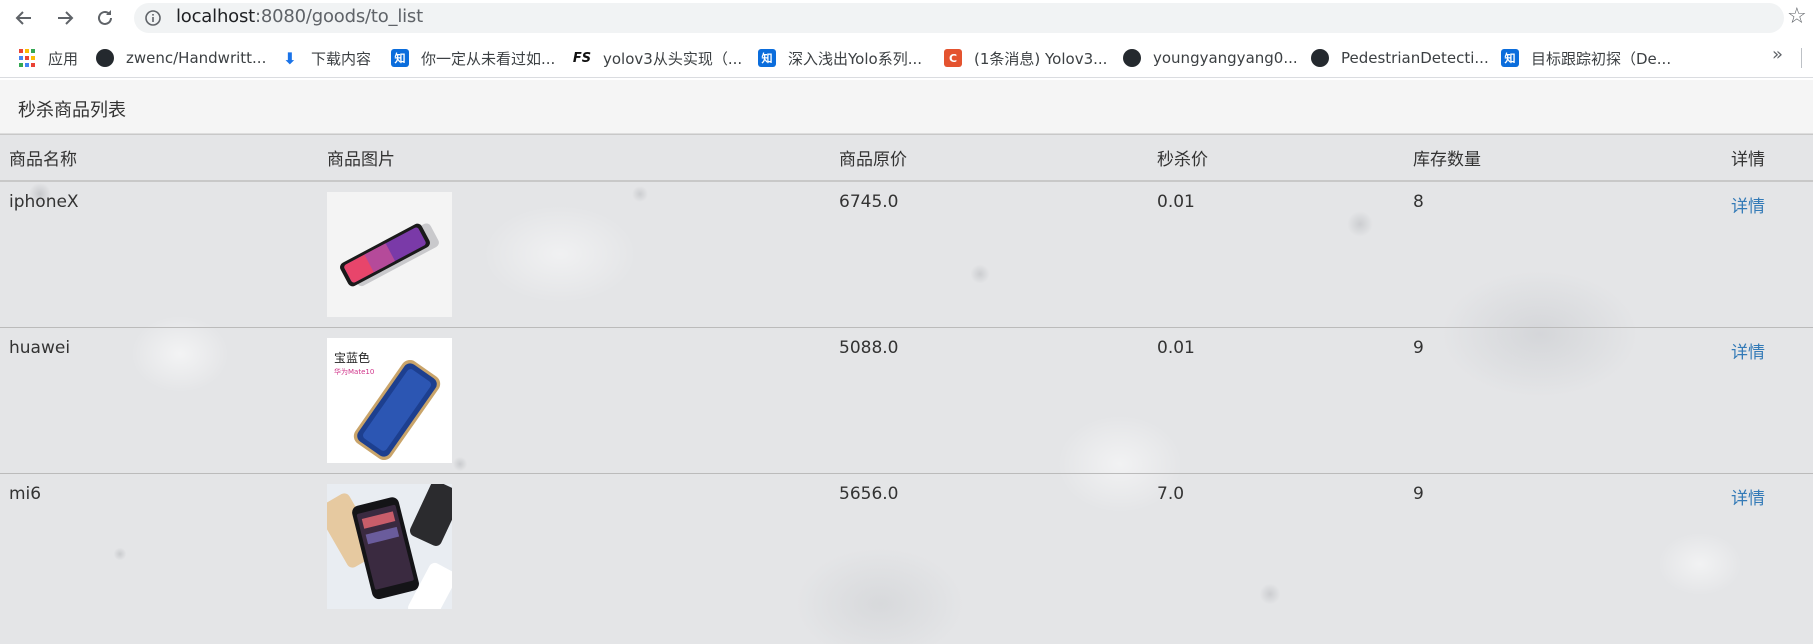  What do you see at coordinates (1418, 202) in the screenshot?
I see `stock-count: 8` at bounding box center [1418, 202].